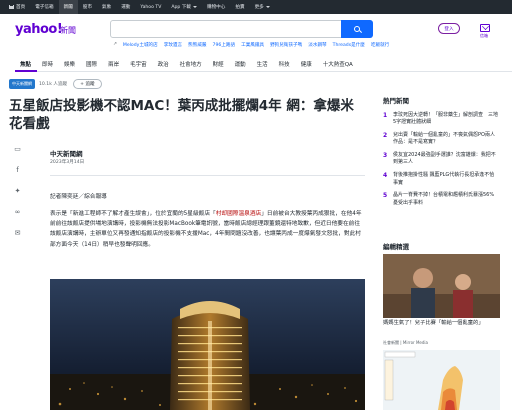 The width and height of the screenshot is (512, 410). I want to click on list-item-text: 兒出賣「輸給一個亂童的」不喪氣偶怨PO兩人作品：是不是寫實？, so click(444, 139).